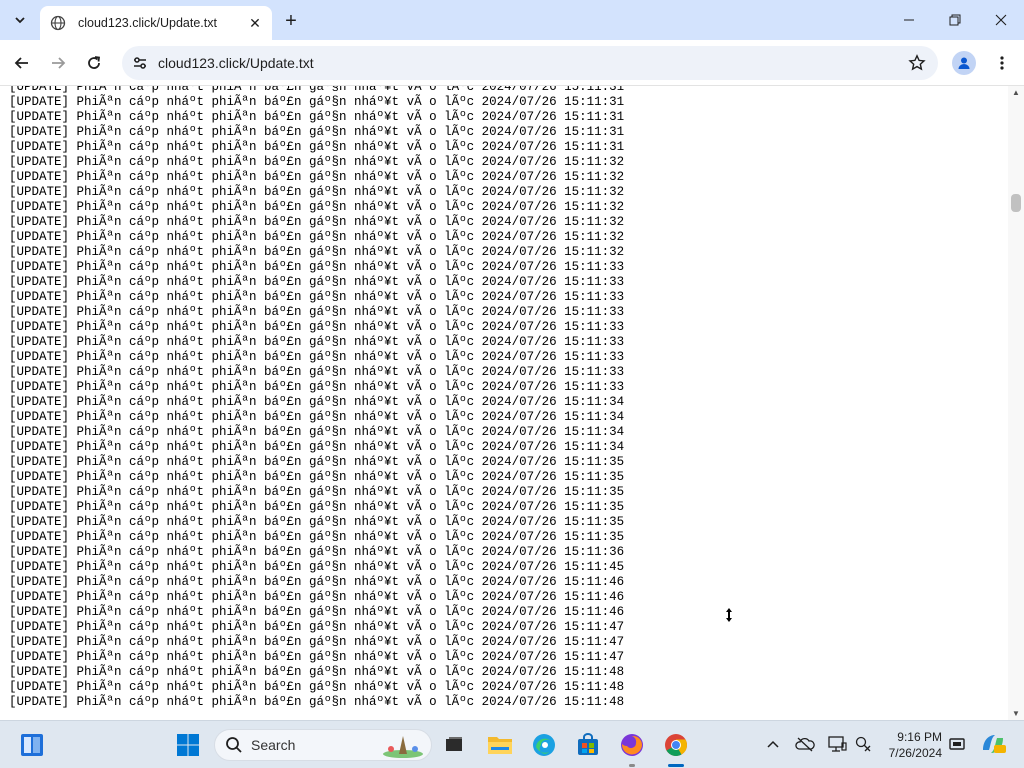 The image size is (1024, 768). I want to click on back-button, so click(22, 63).